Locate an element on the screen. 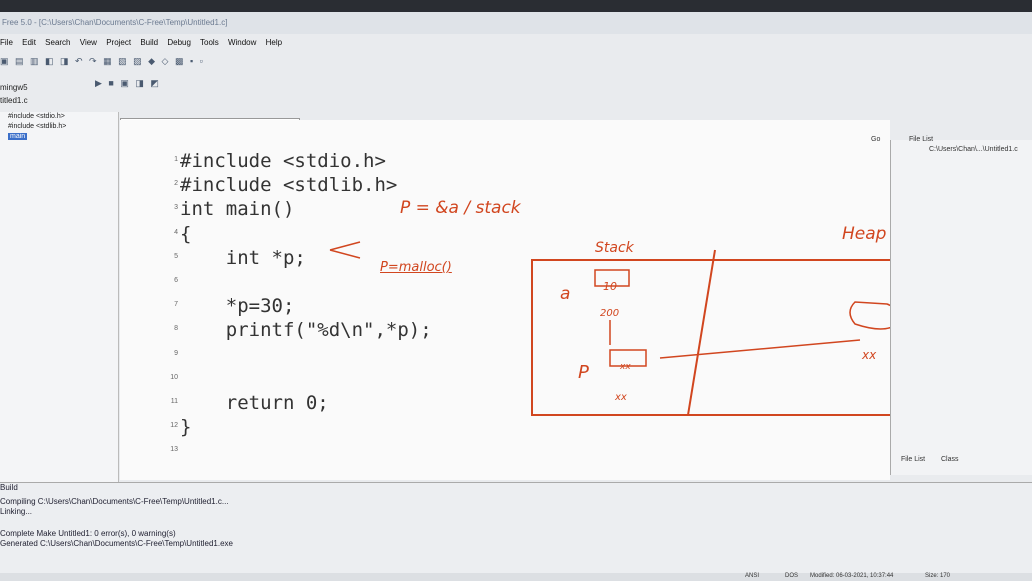 The image size is (1032, 581). label-heap: Heap is located at coordinates (864, 234).